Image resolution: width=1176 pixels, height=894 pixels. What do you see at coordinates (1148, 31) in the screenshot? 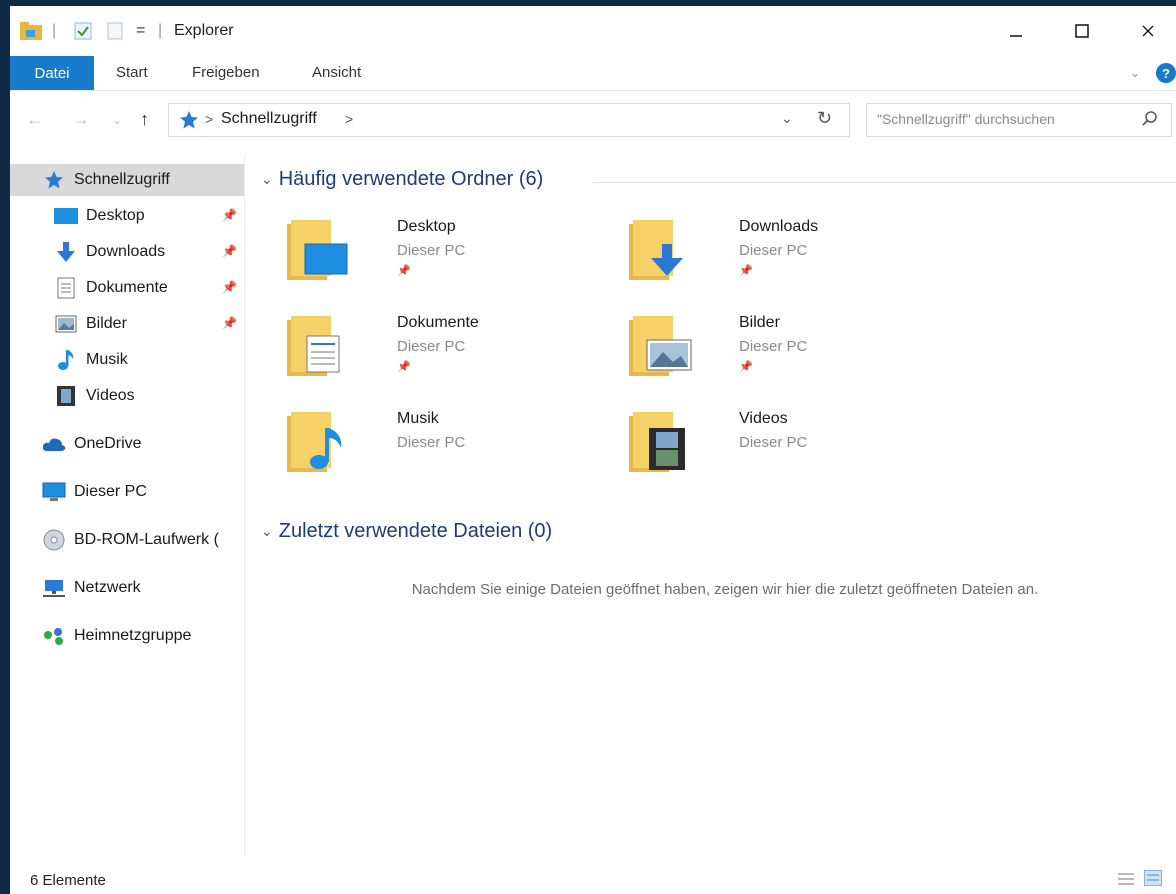
I see `close-button` at bounding box center [1148, 31].